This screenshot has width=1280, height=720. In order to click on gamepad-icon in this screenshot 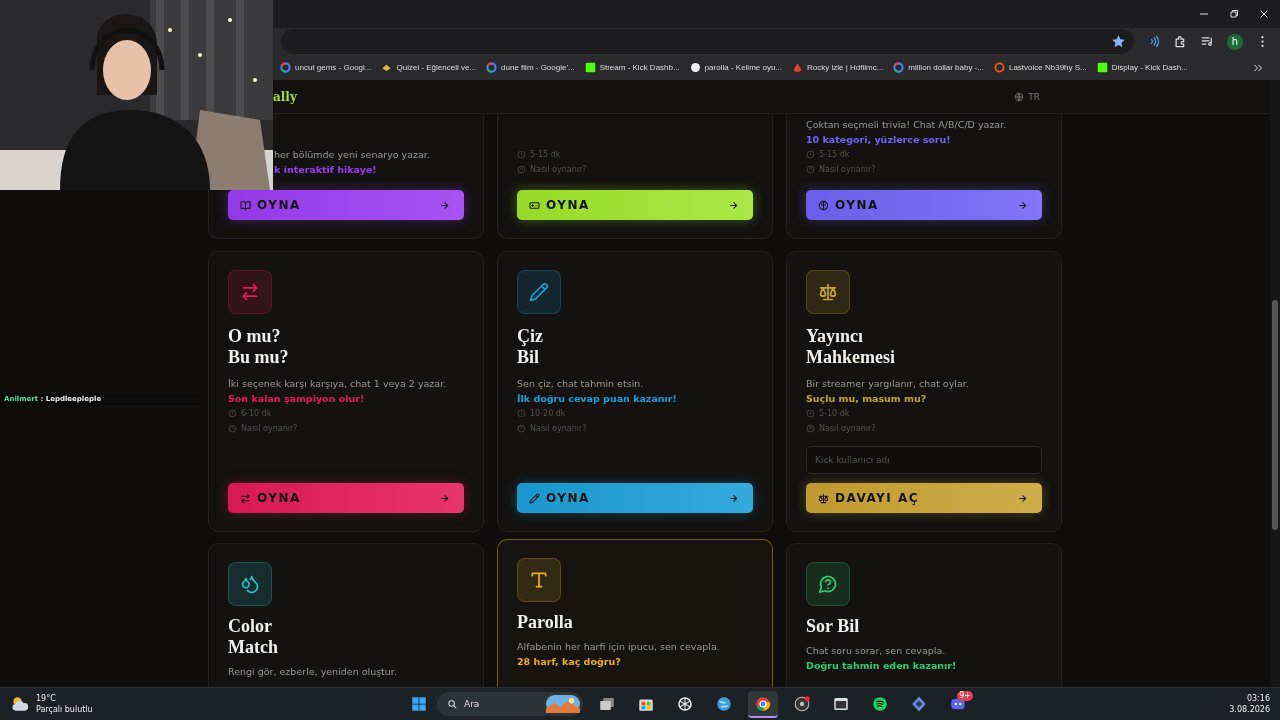, I will do `click(534, 205)`.